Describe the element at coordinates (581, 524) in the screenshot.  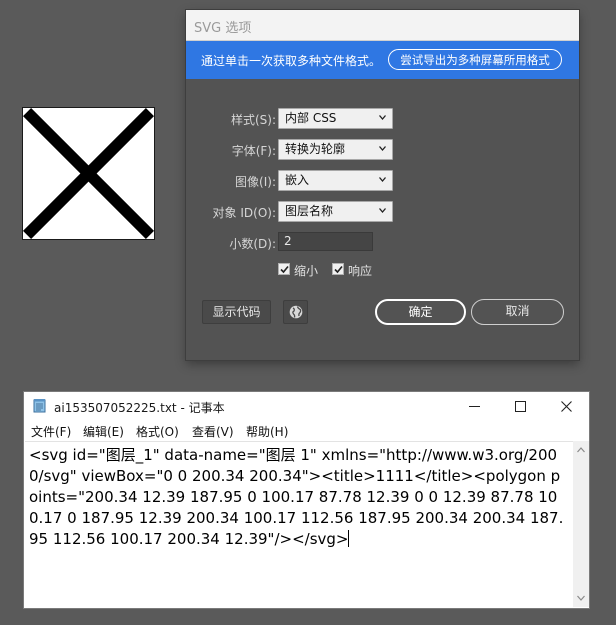
I see `vertical-scrollbar` at that location.